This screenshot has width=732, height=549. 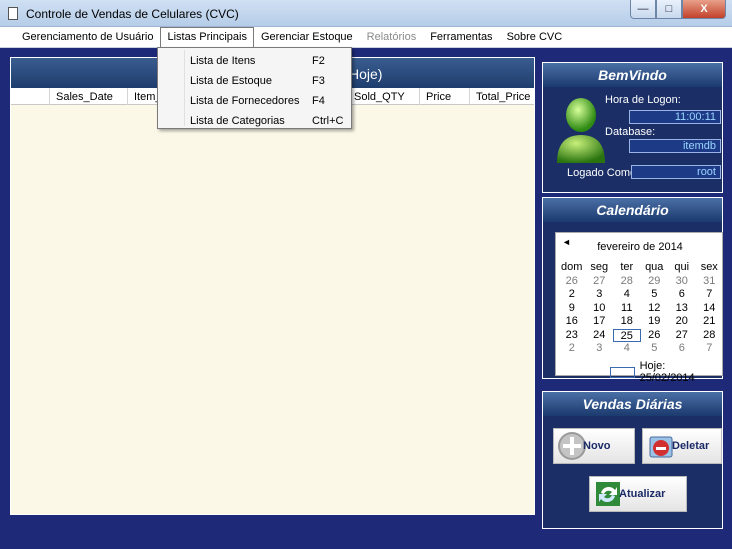 I want to click on weekday-header-spacer, so click(x=727, y=268).